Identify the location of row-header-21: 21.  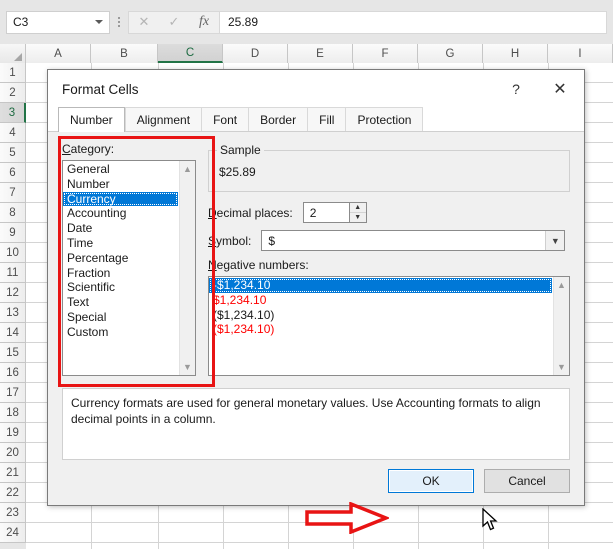
(13, 473).